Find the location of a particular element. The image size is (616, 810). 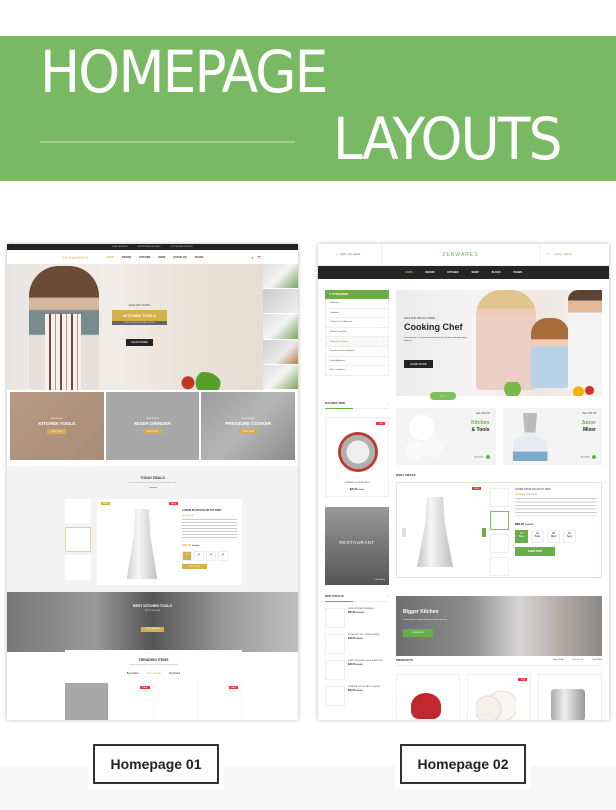

cart-summary: 2 Items - $36.00 is located at coordinates (562, 254).